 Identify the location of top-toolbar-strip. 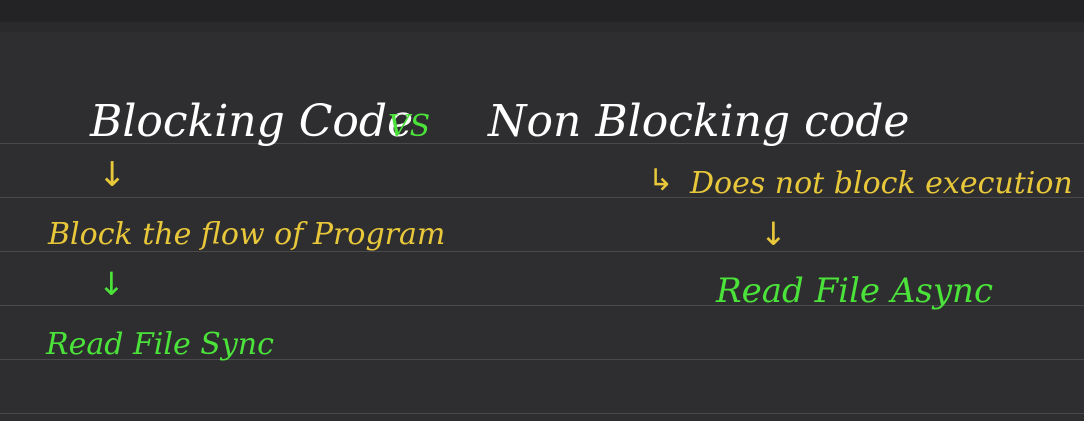
(542, 11).